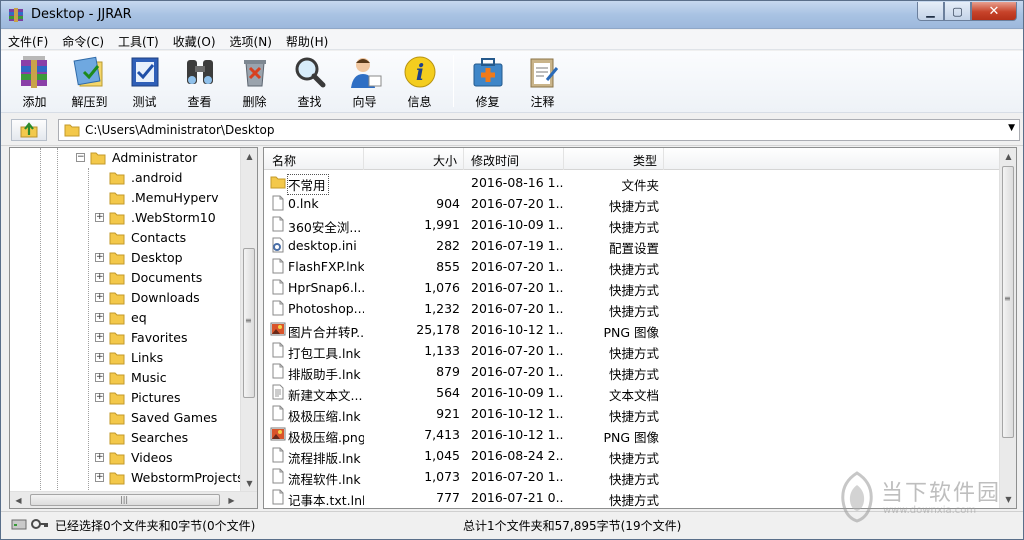 The image size is (1024, 540). What do you see at coordinates (542, 81) in the screenshot?
I see `comment-button: 注释` at bounding box center [542, 81].